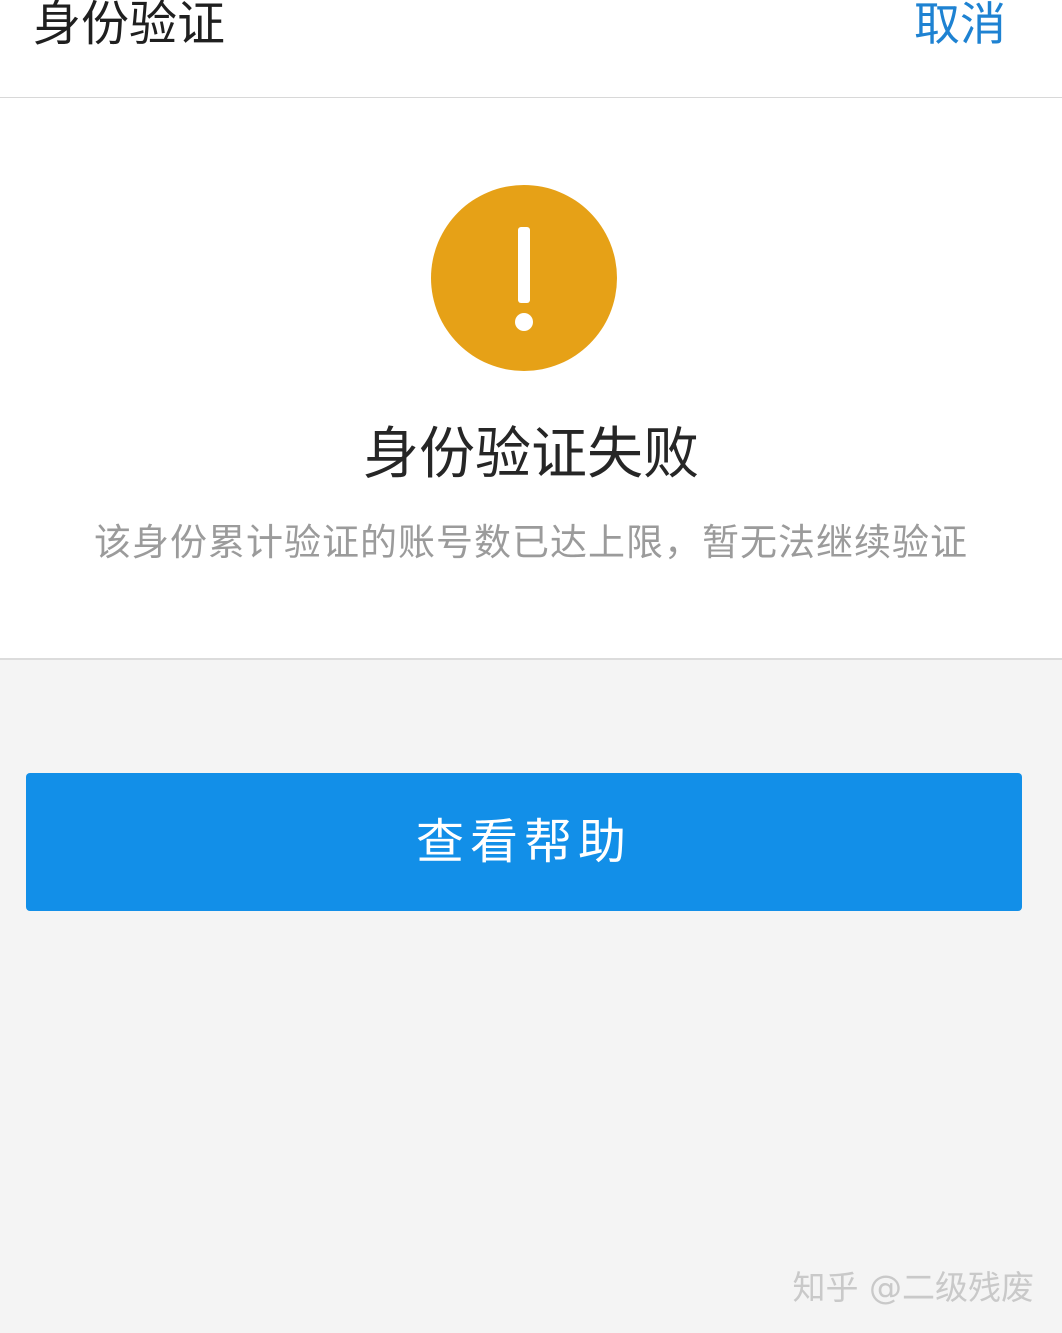  What do you see at coordinates (531, 49) in the screenshot?
I see `header-bar: 身份验证 取消` at bounding box center [531, 49].